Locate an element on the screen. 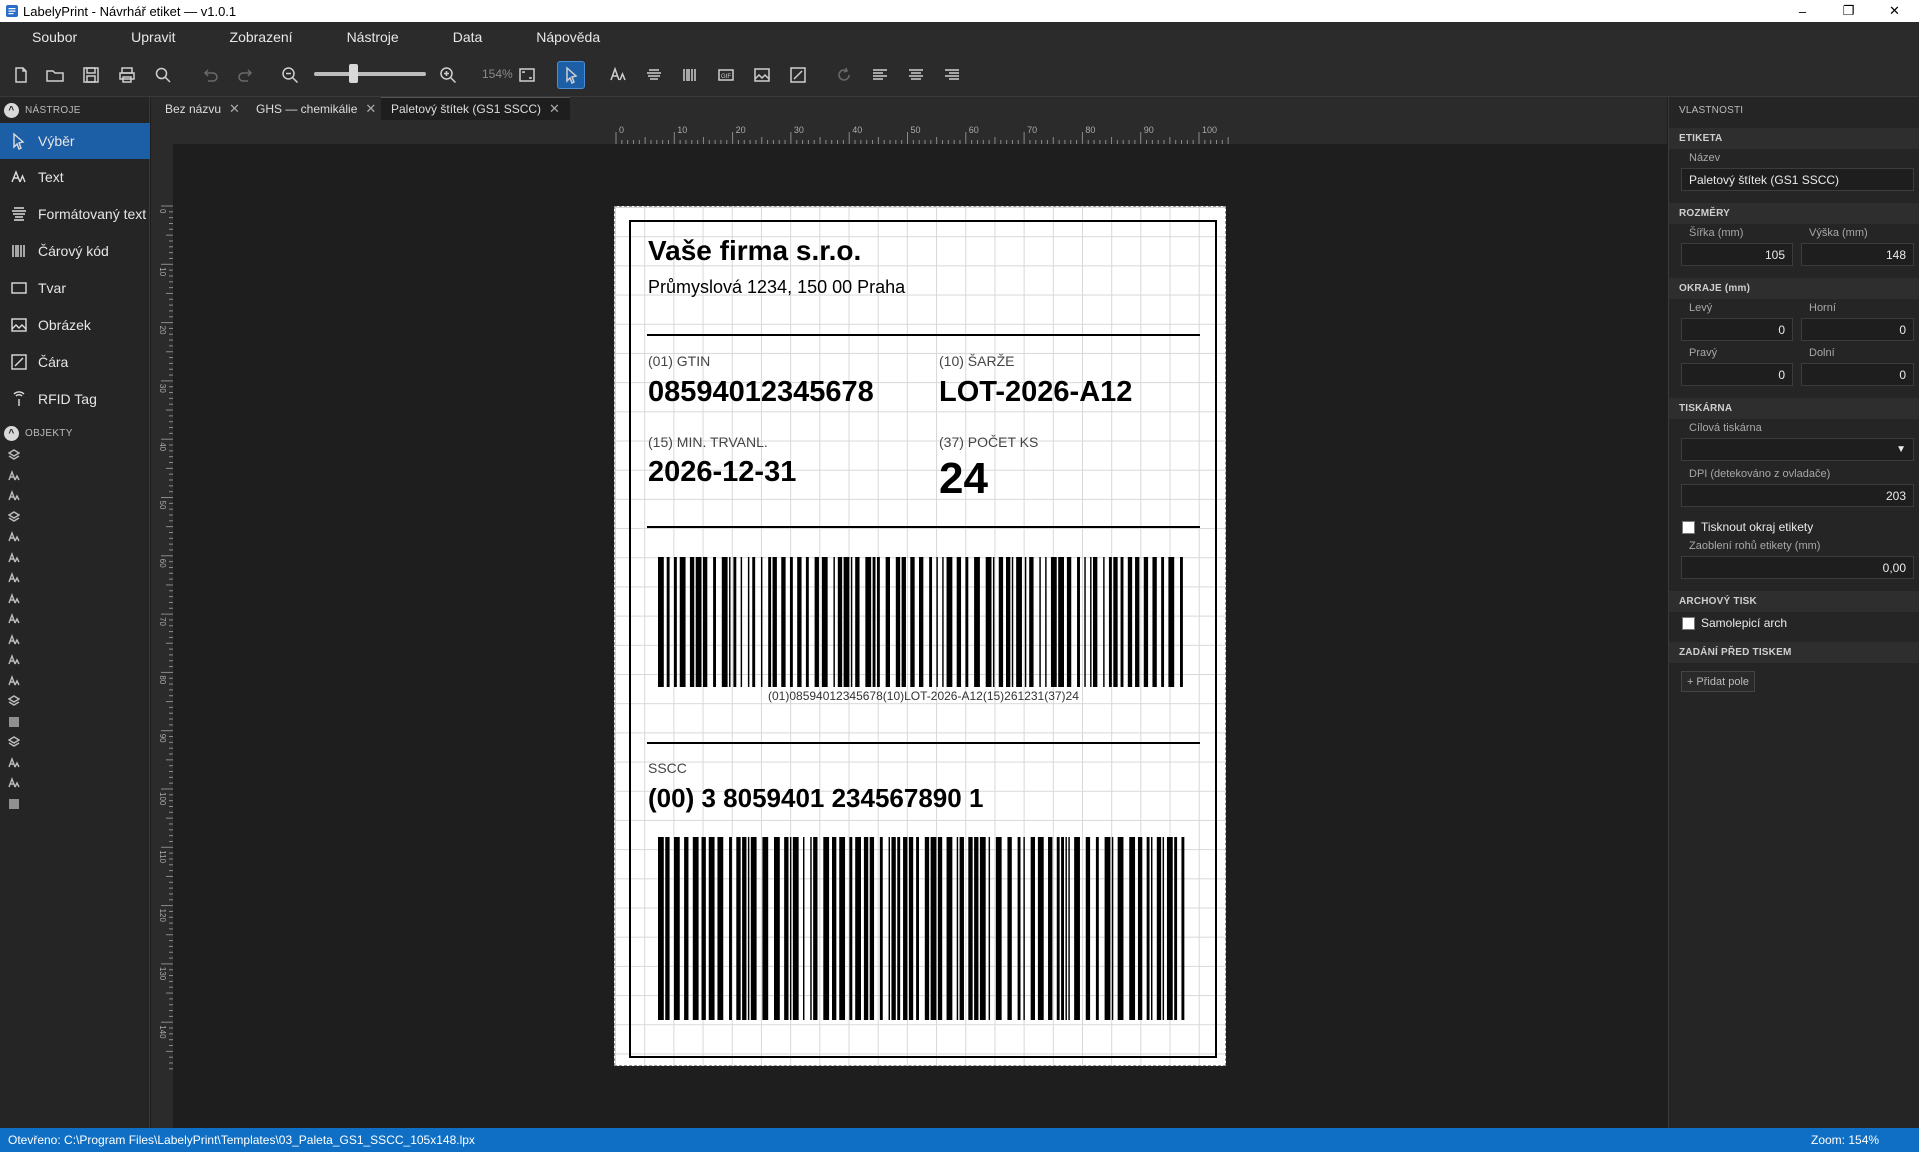 This screenshot has height=1152, width=1919. top-margin-field: 0 is located at coordinates (1857, 329).